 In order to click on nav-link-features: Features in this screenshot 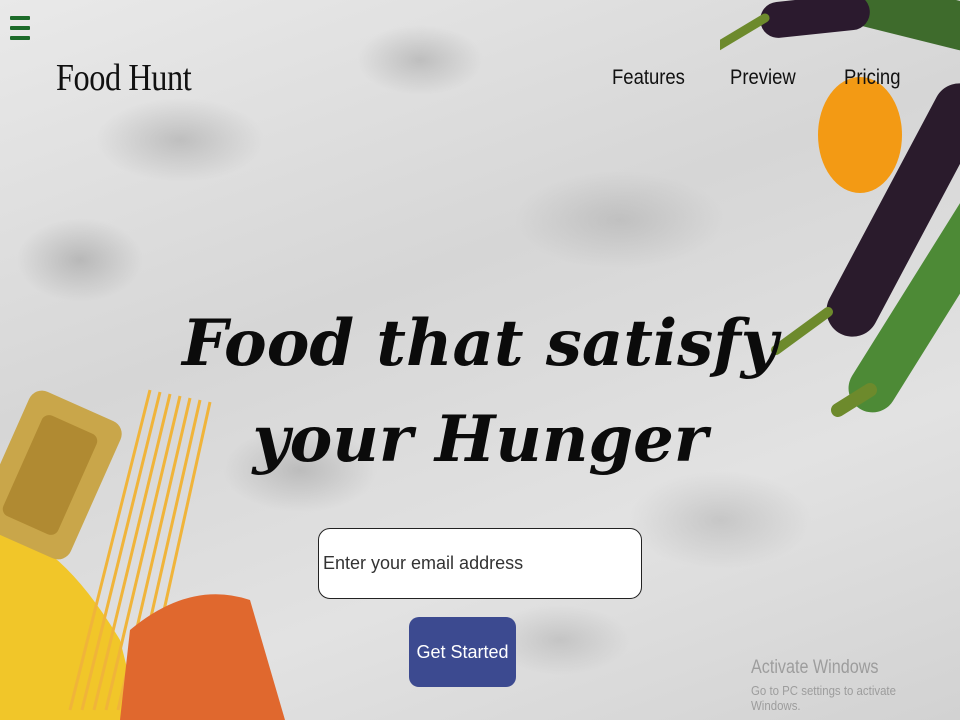, I will do `click(648, 78)`.